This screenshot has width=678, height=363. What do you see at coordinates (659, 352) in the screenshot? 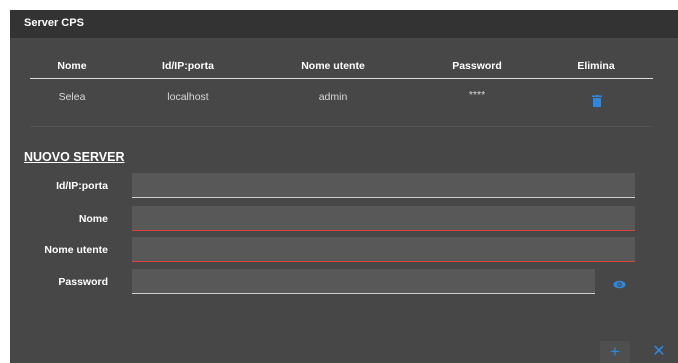
I see `close-button: ✕` at bounding box center [659, 352].